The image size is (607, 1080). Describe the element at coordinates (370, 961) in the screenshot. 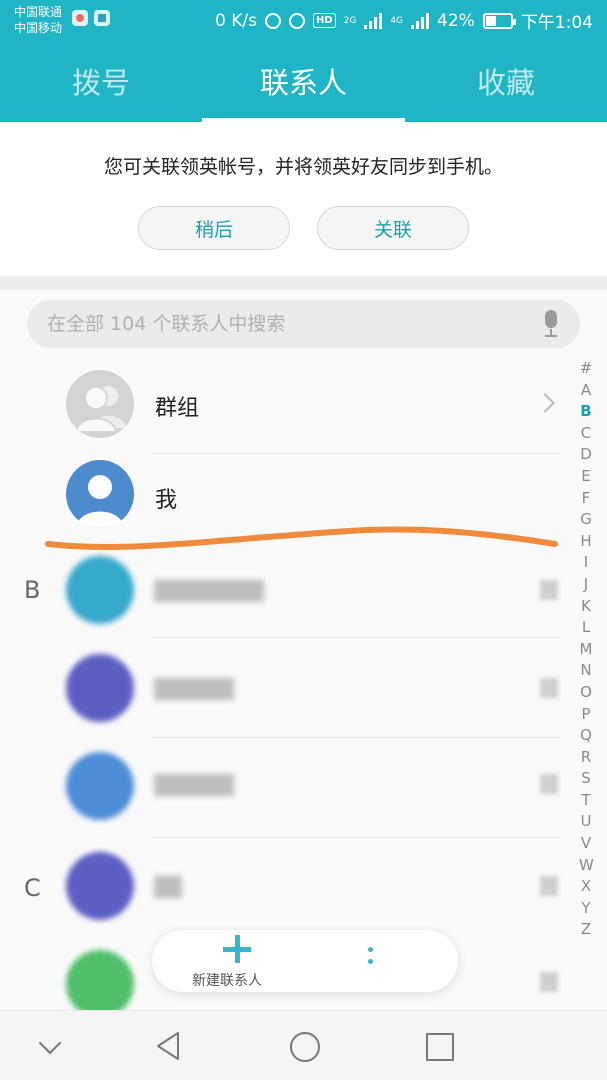

I see `more-vertical-icon` at that location.